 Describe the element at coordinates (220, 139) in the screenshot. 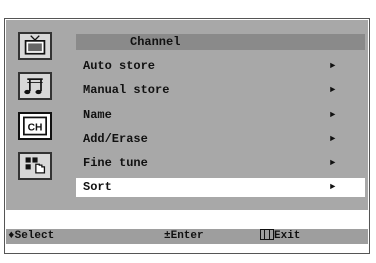

I see `menu-item-add-erase: Add/Erase ►` at that location.